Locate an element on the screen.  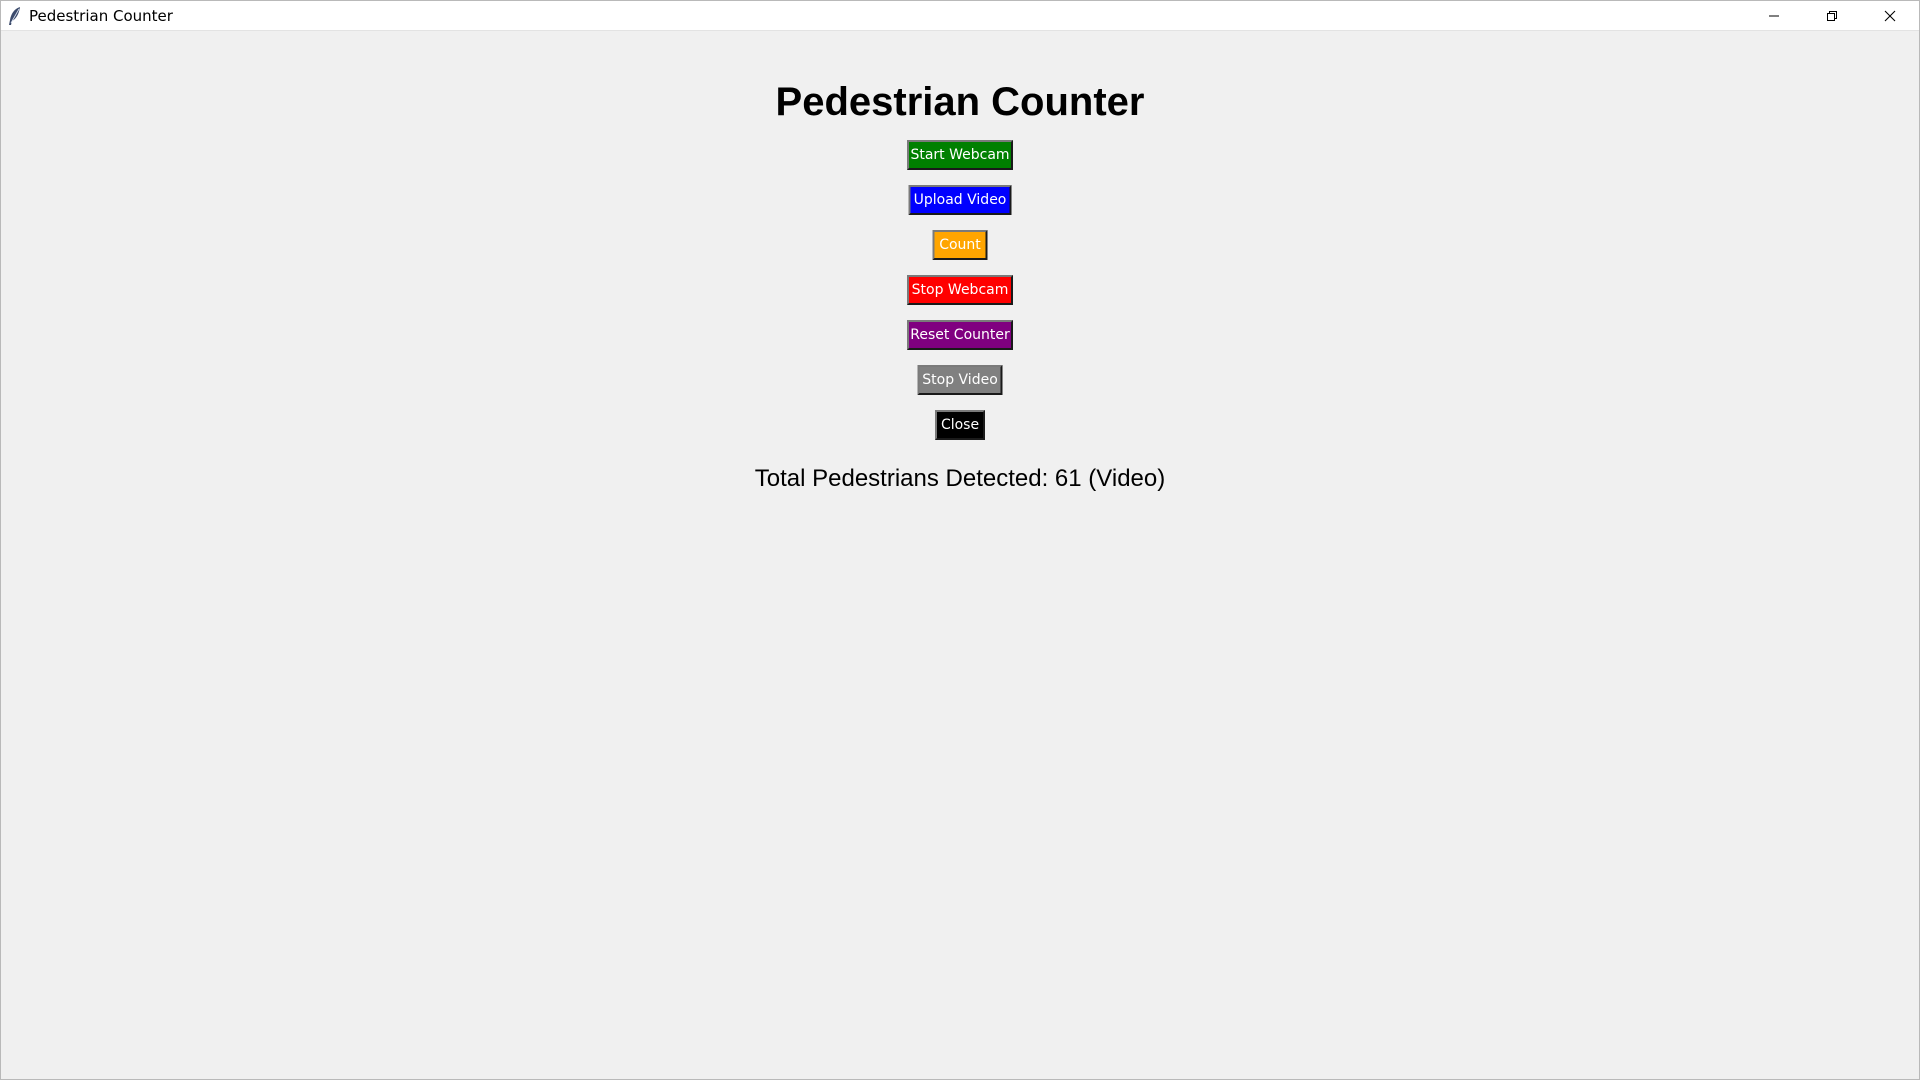
count-button: Count is located at coordinates (960, 245).